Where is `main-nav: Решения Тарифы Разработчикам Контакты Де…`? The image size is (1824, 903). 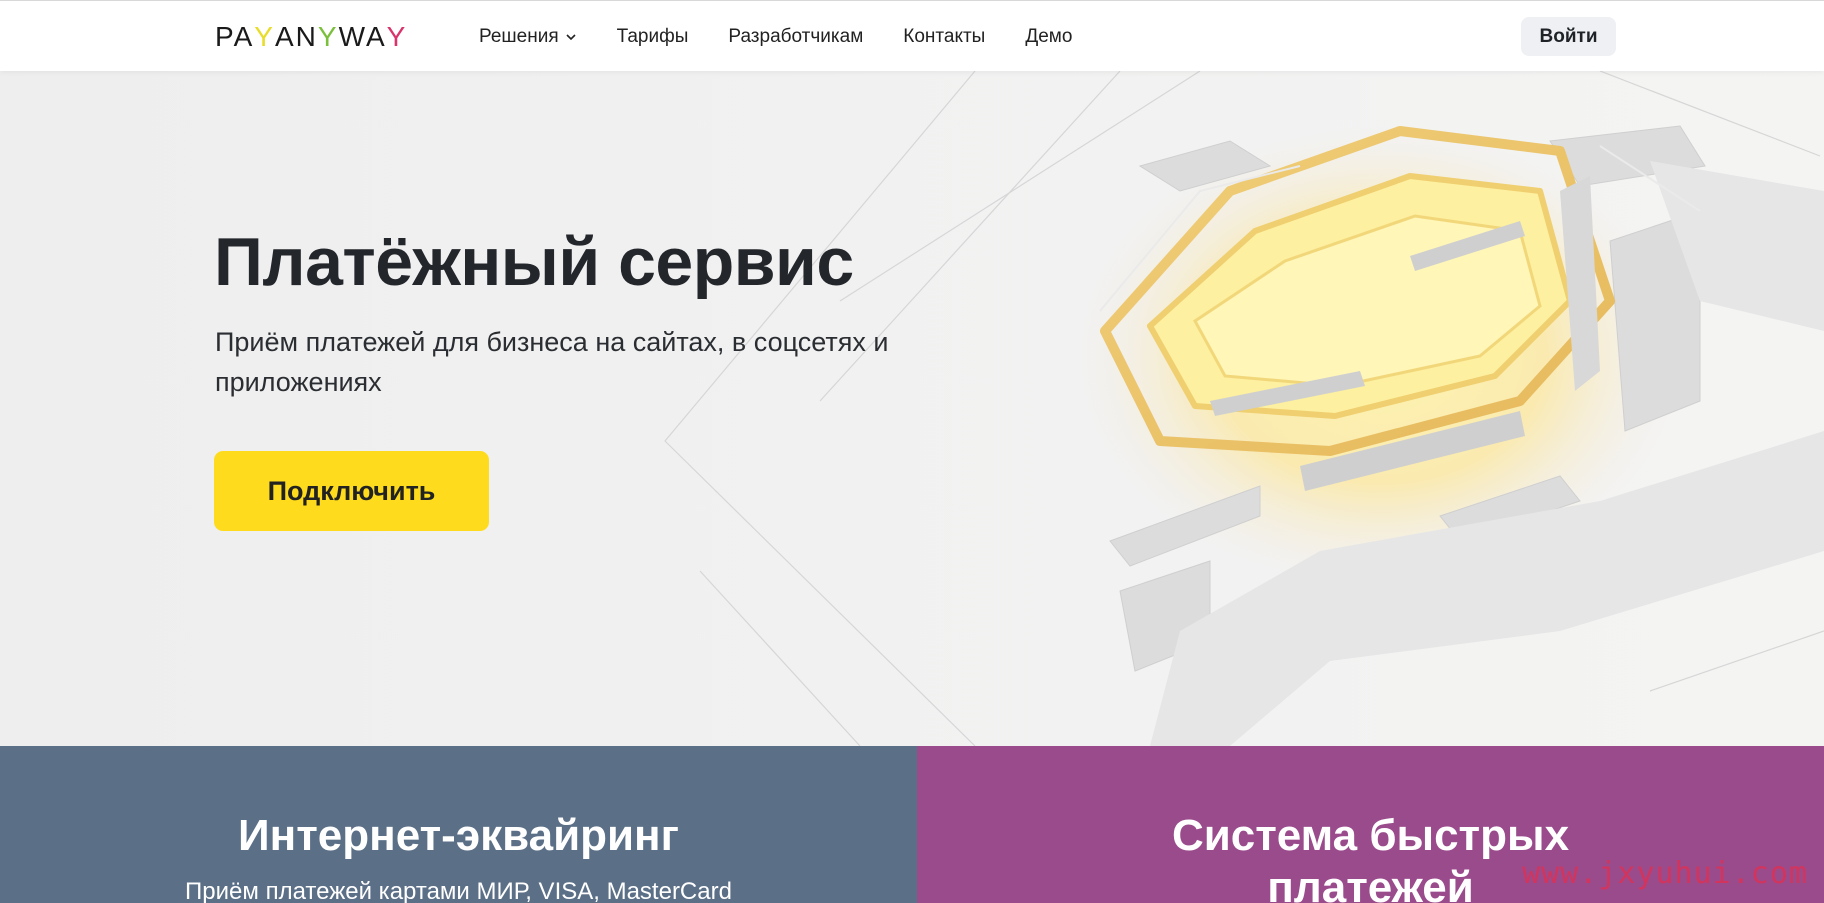 main-nav: Решения Тарифы Разработчикам Контакты Де… is located at coordinates (795, 37).